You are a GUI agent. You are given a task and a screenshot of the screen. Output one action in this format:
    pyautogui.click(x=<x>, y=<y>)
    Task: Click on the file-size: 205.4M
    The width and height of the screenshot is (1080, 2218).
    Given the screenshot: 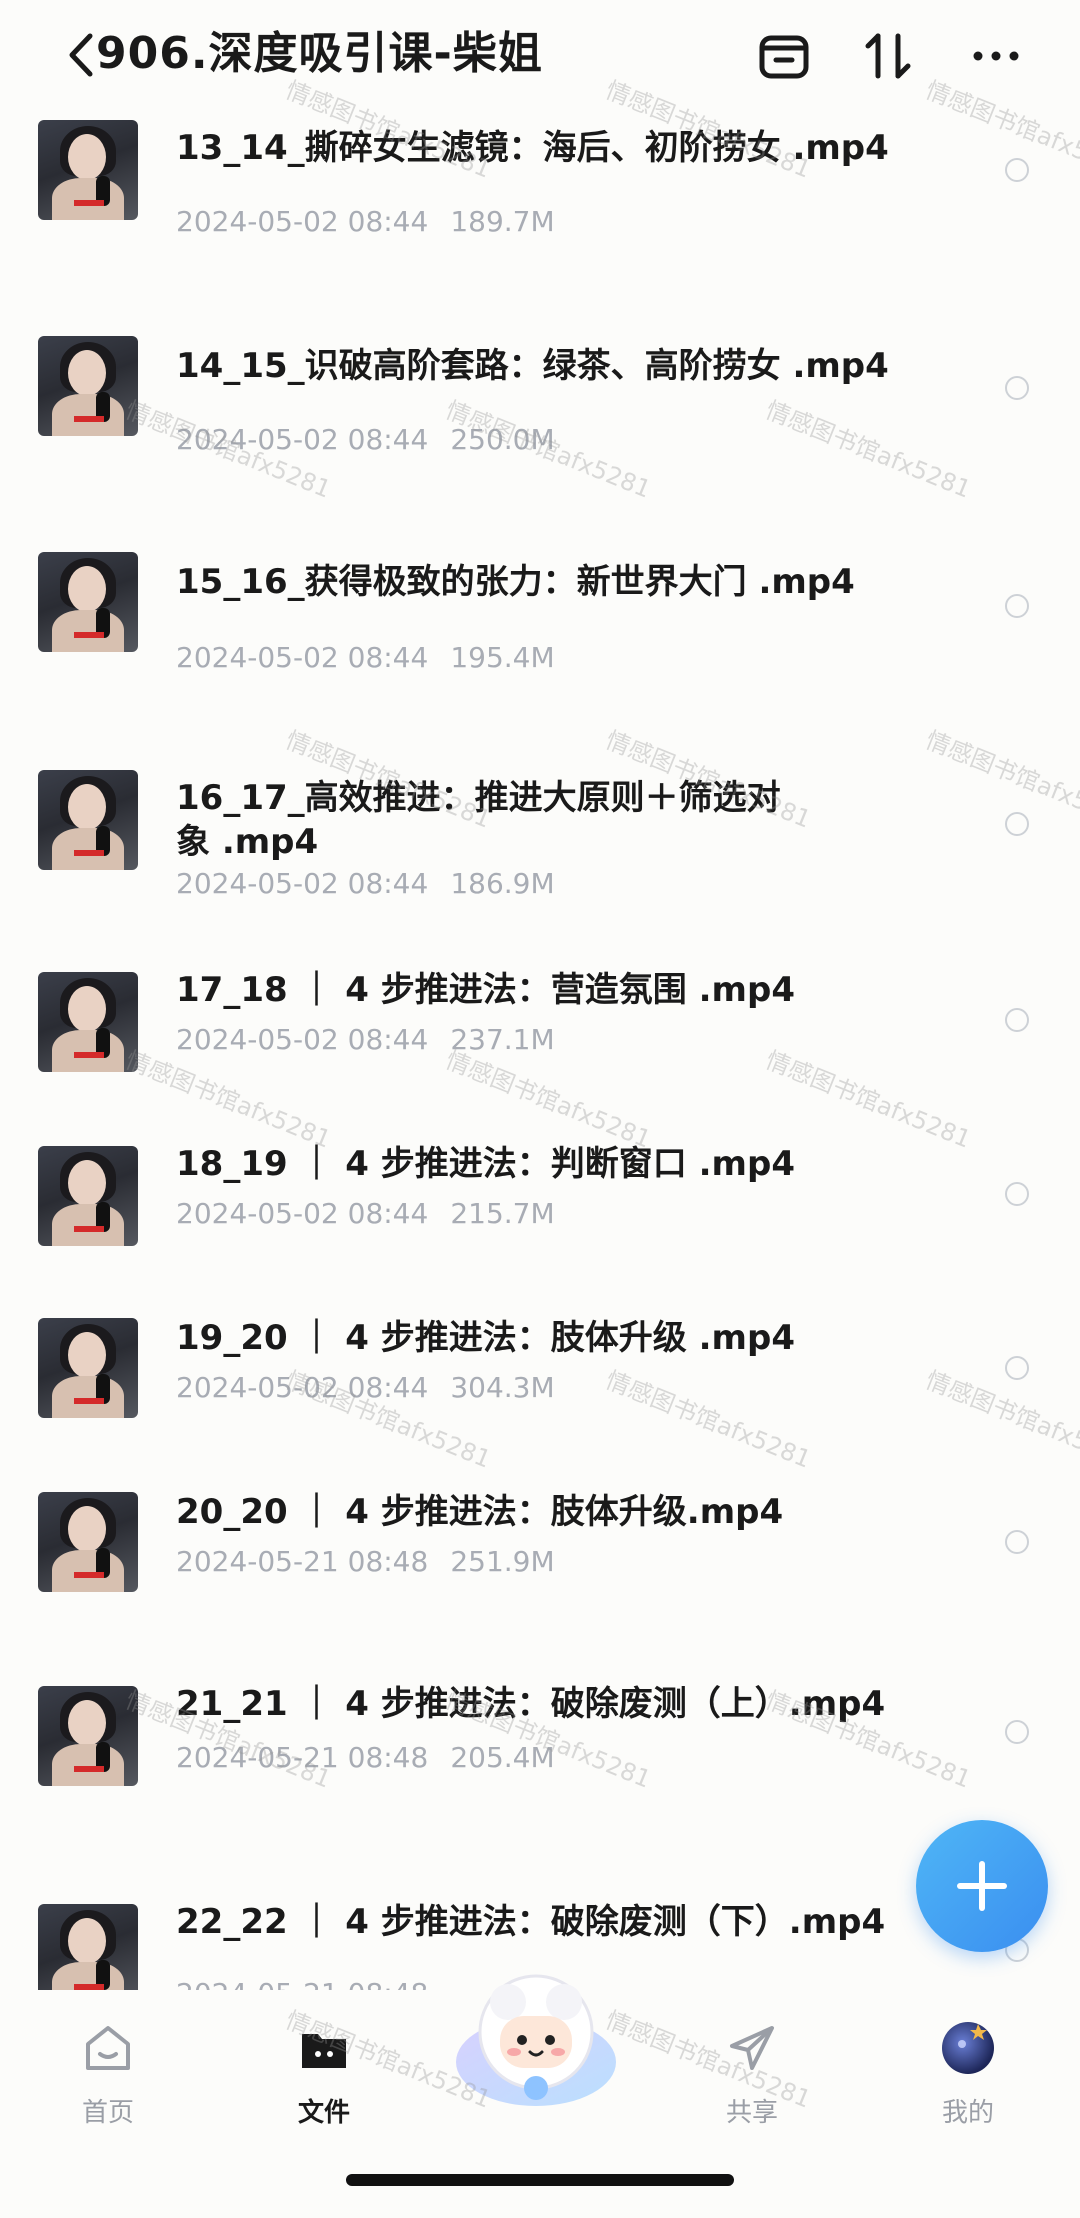 What is the action you would take?
    pyautogui.click(x=502, y=1757)
    